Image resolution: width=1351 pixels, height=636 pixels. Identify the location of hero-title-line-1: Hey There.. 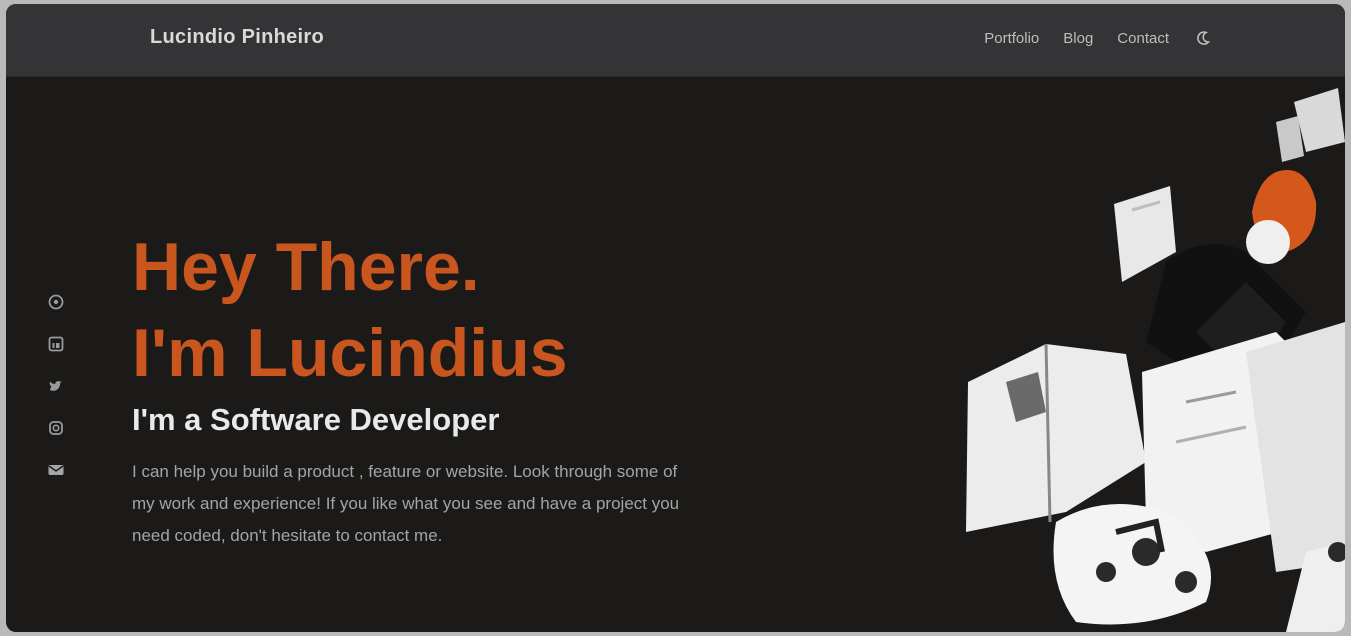
(306, 267).